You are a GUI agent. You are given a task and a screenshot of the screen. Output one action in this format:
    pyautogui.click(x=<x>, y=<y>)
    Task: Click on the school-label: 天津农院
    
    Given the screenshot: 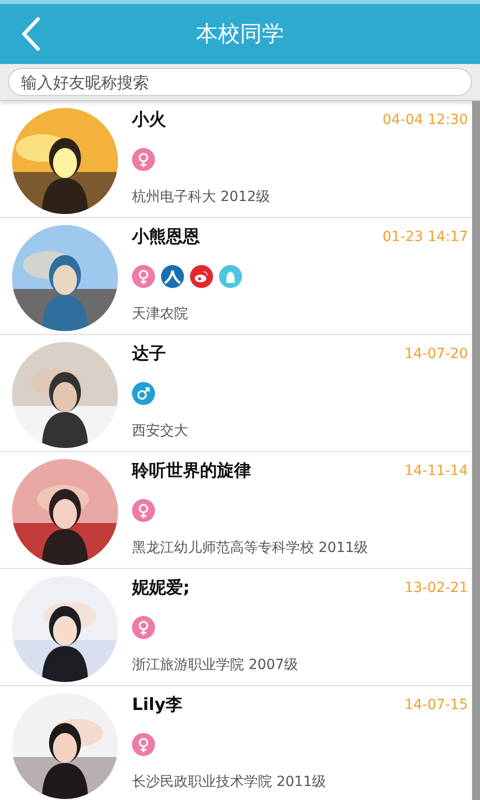 What is the action you would take?
    pyautogui.click(x=160, y=314)
    